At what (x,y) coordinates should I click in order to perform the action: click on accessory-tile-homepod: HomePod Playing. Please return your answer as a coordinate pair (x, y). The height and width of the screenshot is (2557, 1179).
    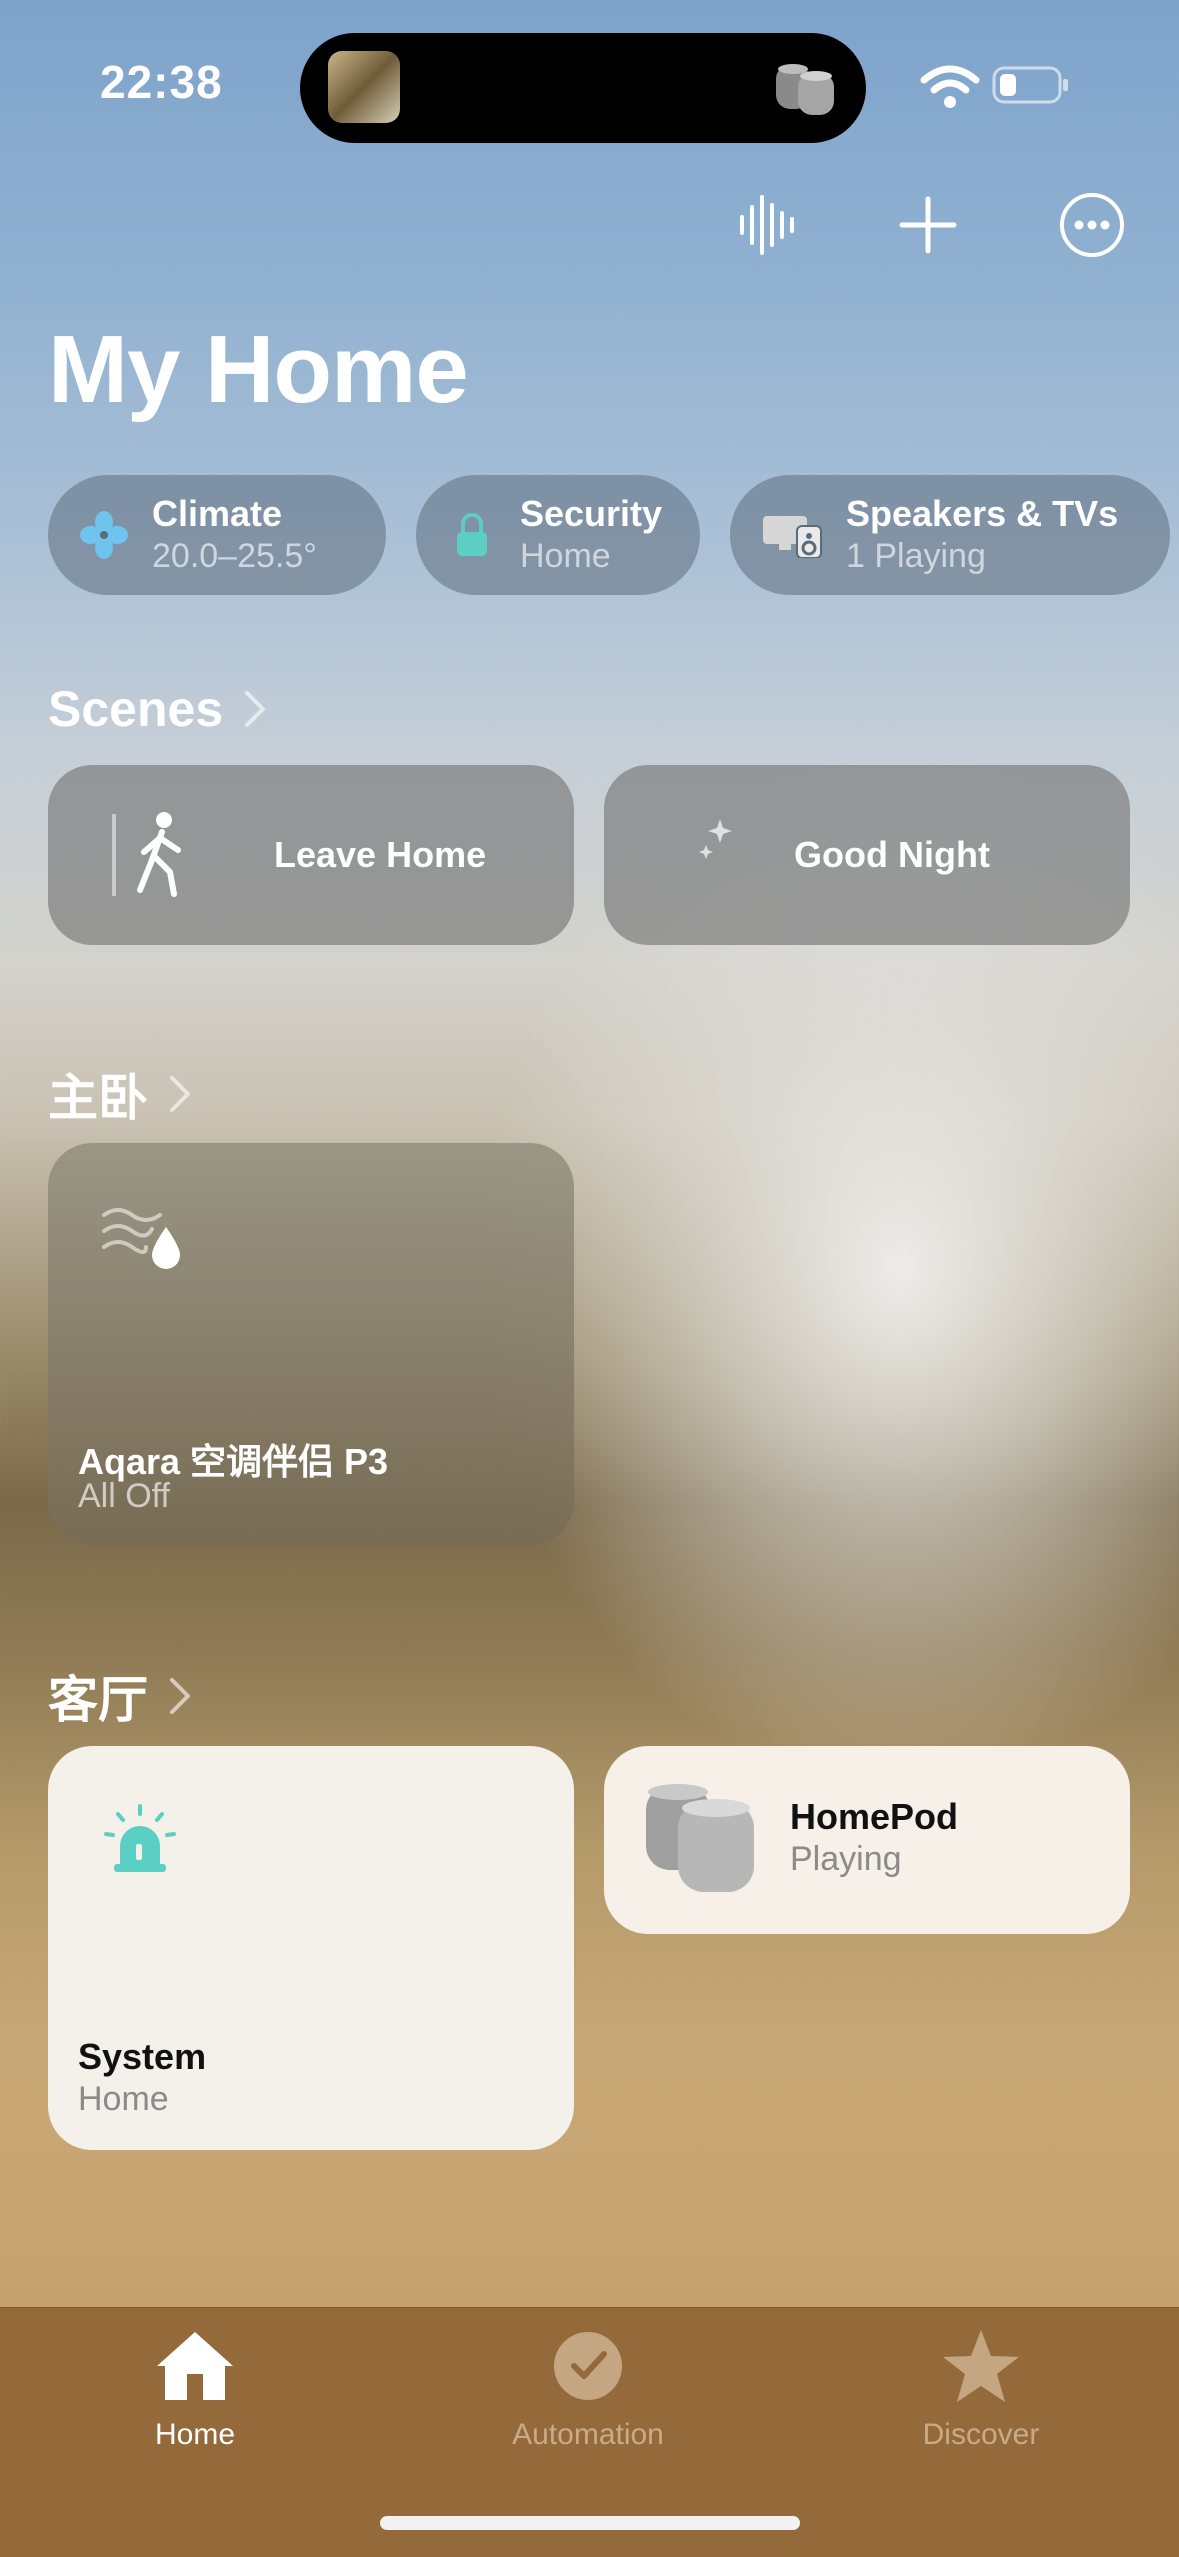
    Looking at the image, I should click on (867, 1840).